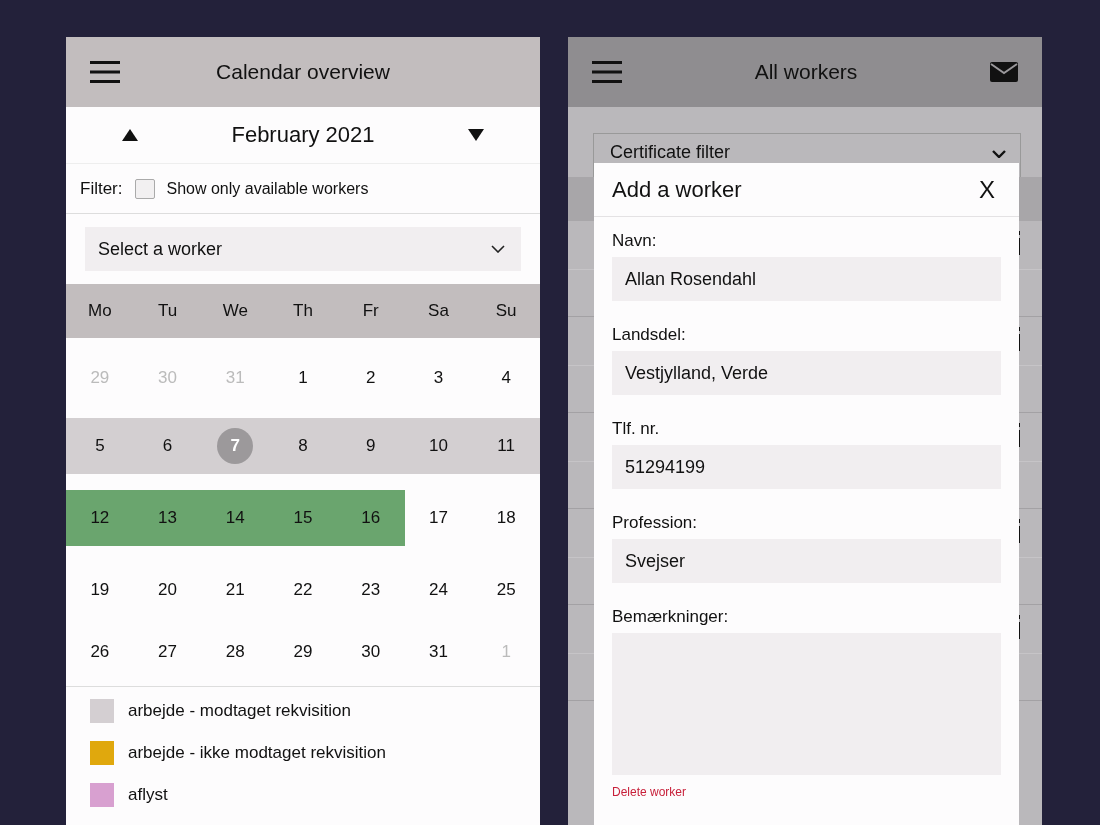 The height and width of the screenshot is (825, 1100). Describe the element at coordinates (303, 249) in the screenshot. I see `worker-select: Select a worker` at that location.